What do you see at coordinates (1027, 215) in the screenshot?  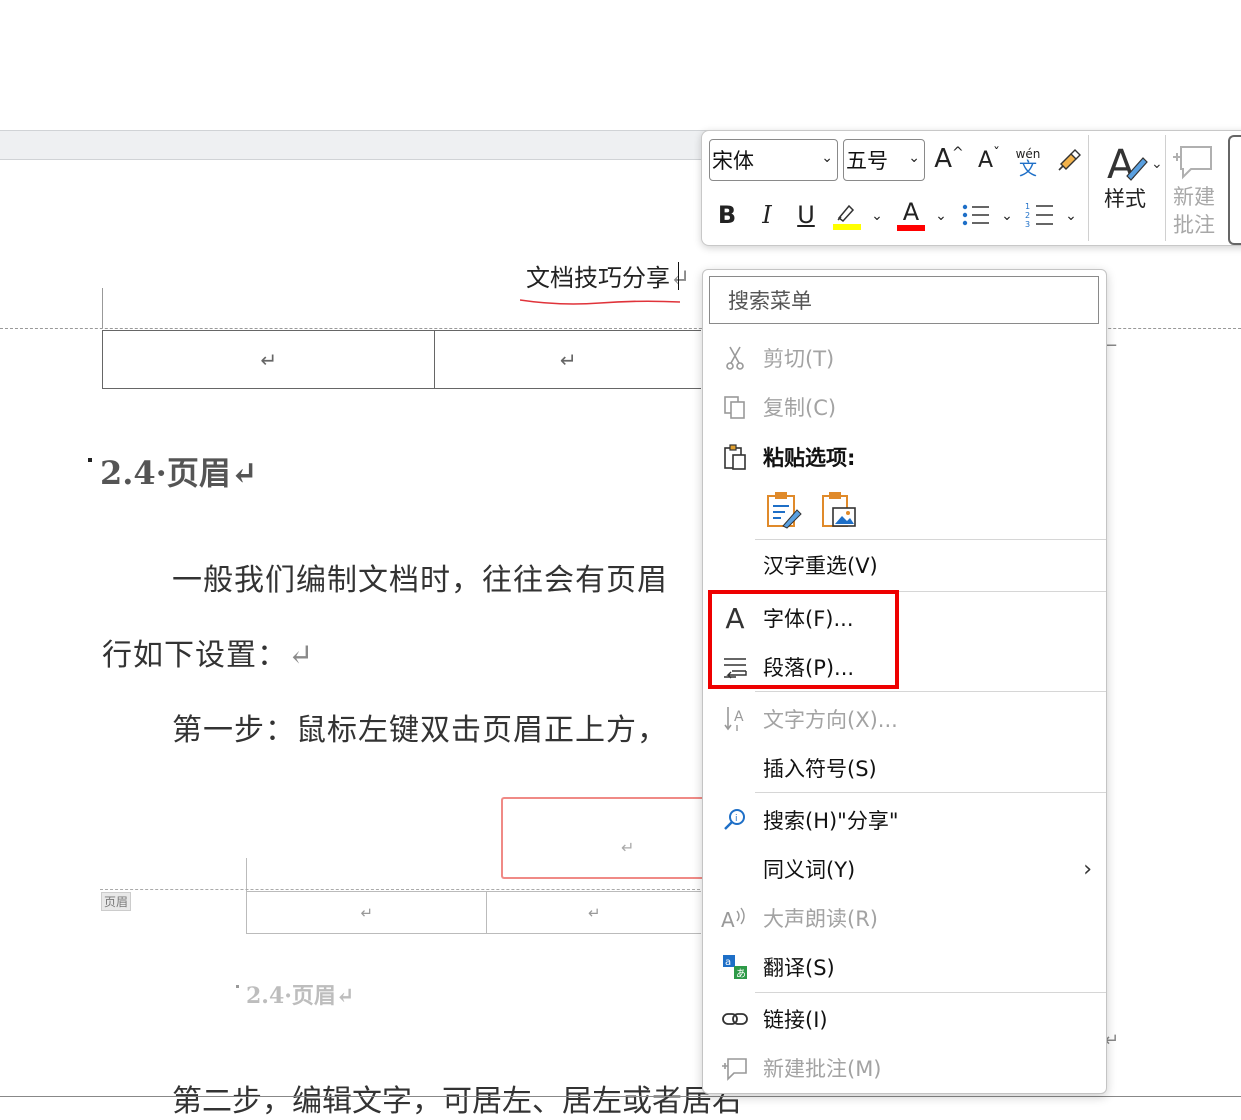 I see `svg-text: 2` at bounding box center [1027, 215].